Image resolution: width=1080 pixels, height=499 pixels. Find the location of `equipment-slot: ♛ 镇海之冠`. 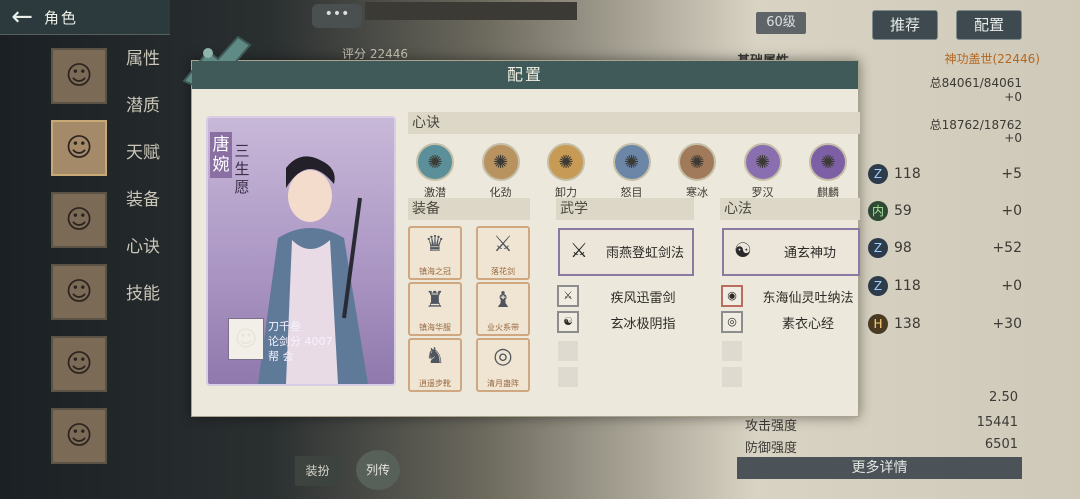

equipment-slot: ♛ 镇海之冠 is located at coordinates (435, 253).